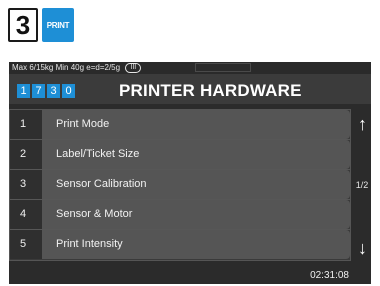 The height and width of the screenshot is (286, 380). Describe the element at coordinates (38, 91) in the screenshot. I see `menu-code-digit: 7` at that location.